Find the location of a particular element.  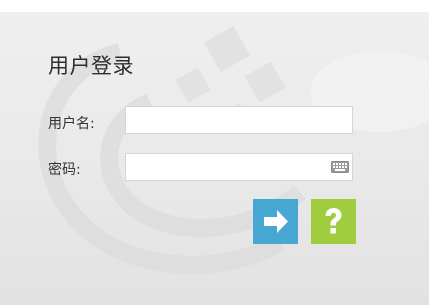

question-mark-icon is located at coordinates (333, 221).